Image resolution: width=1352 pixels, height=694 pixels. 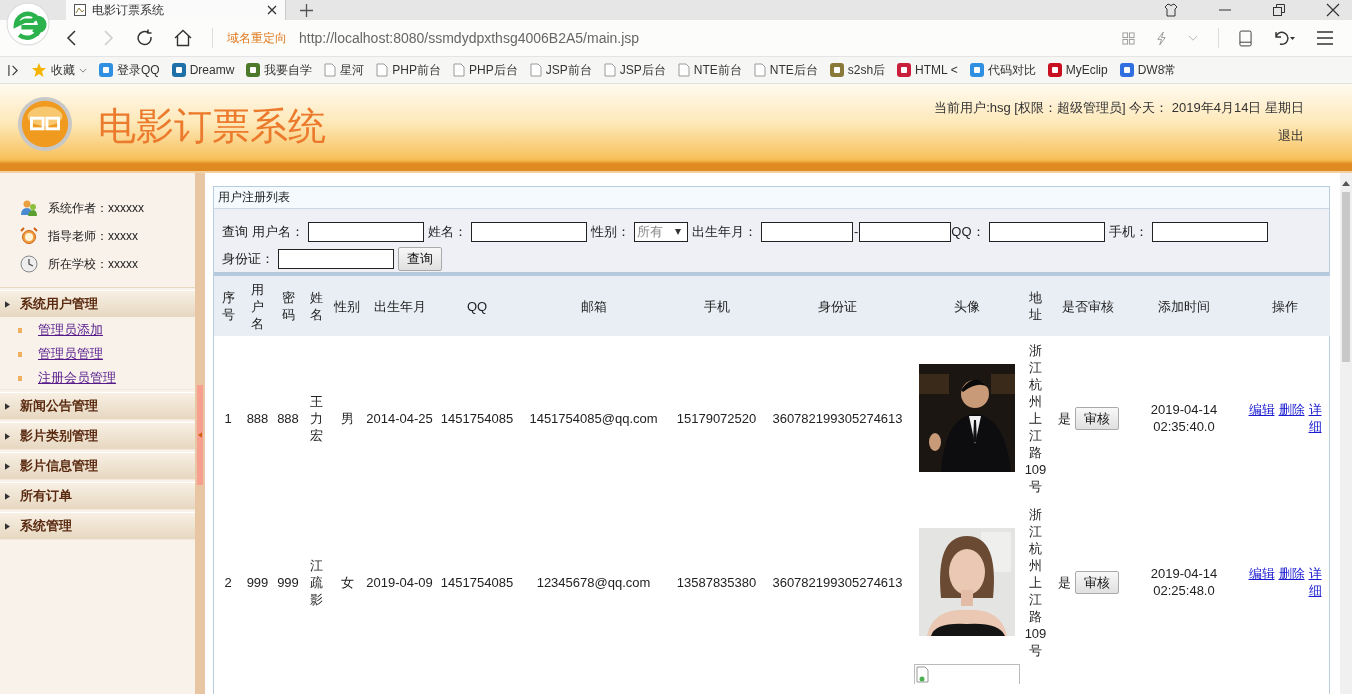 I want to click on table-cell: 浙江杭州上江路109号, so click(x=1035, y=418).